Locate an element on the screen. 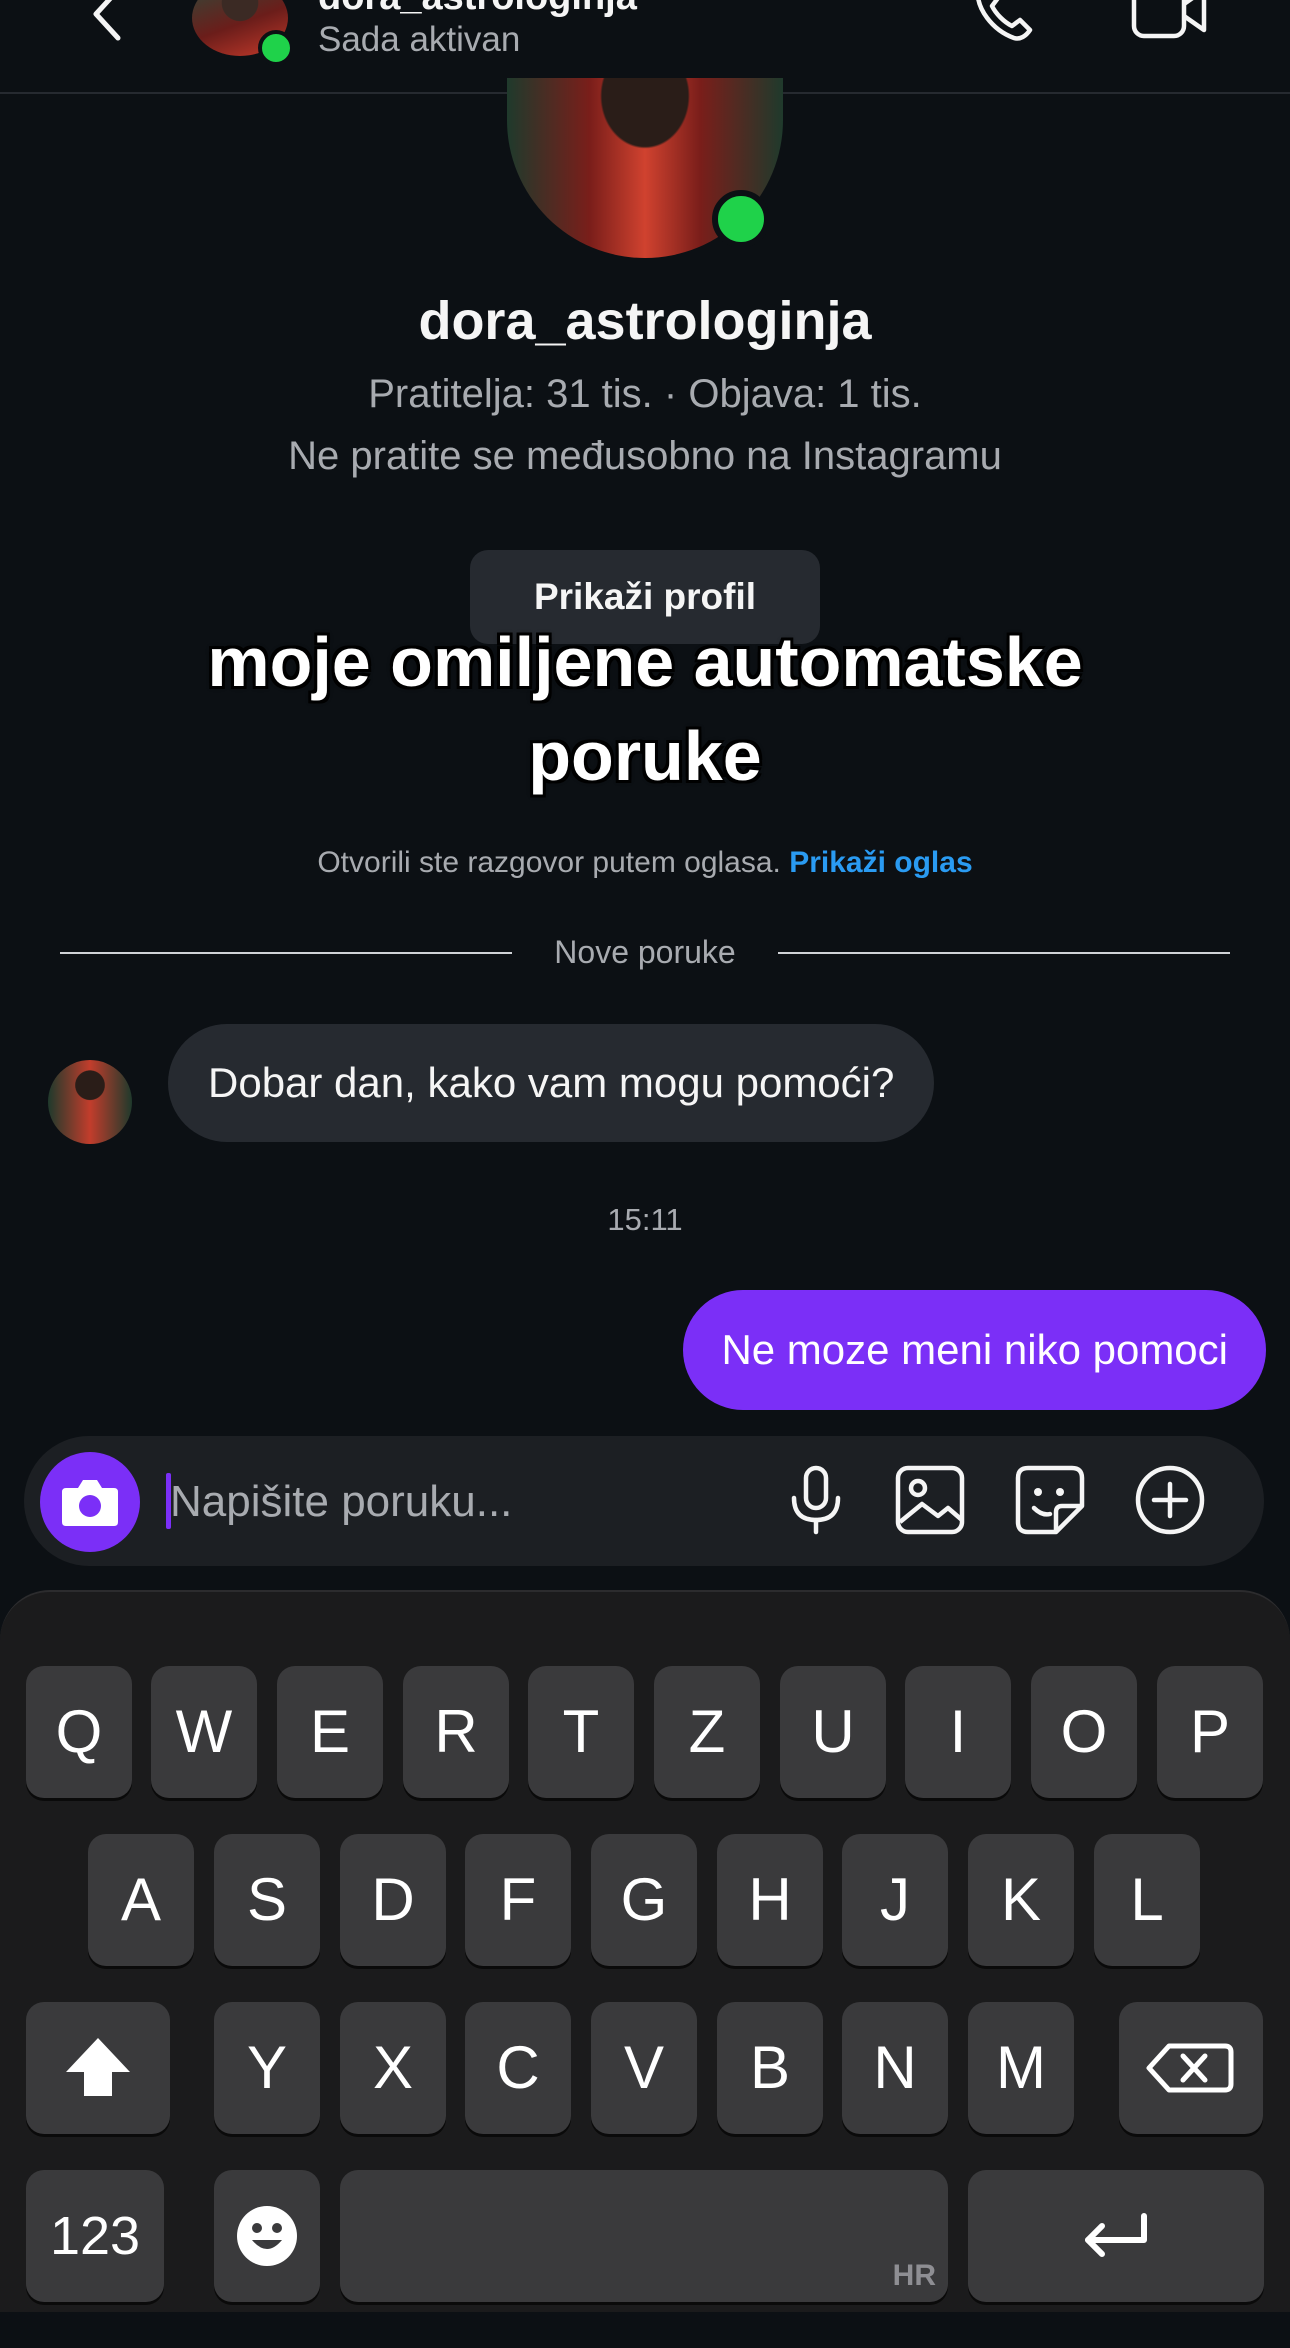 This screenshot has width=1290, height=2348. sticker-button is located at coordinates (1050, 1500).